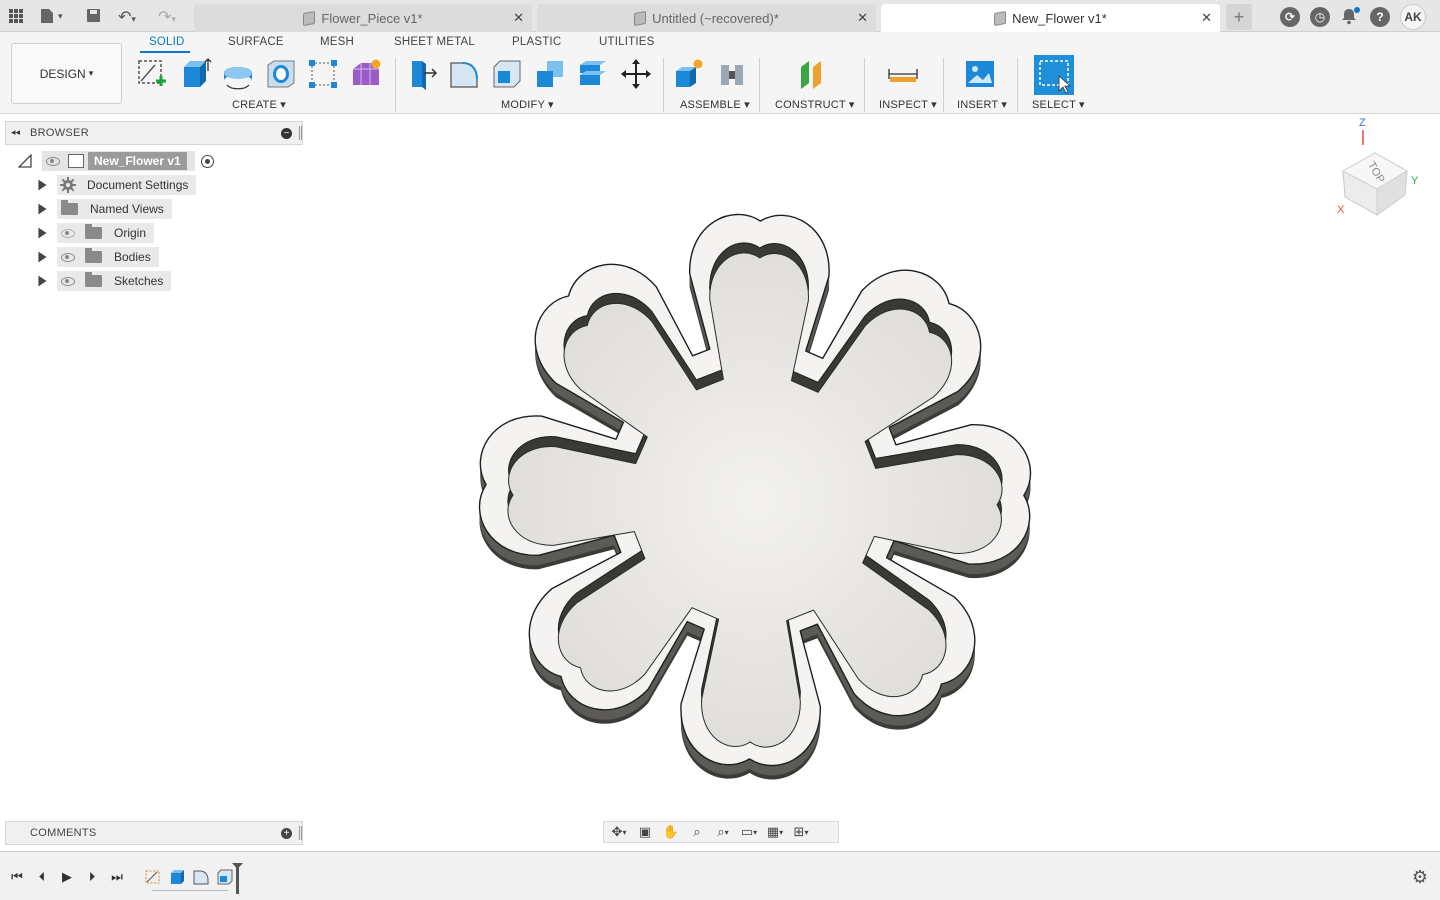  Describe the element at coordinates (1350, 17) in the screenshot. I see `notifications-bell-icon` at that location.